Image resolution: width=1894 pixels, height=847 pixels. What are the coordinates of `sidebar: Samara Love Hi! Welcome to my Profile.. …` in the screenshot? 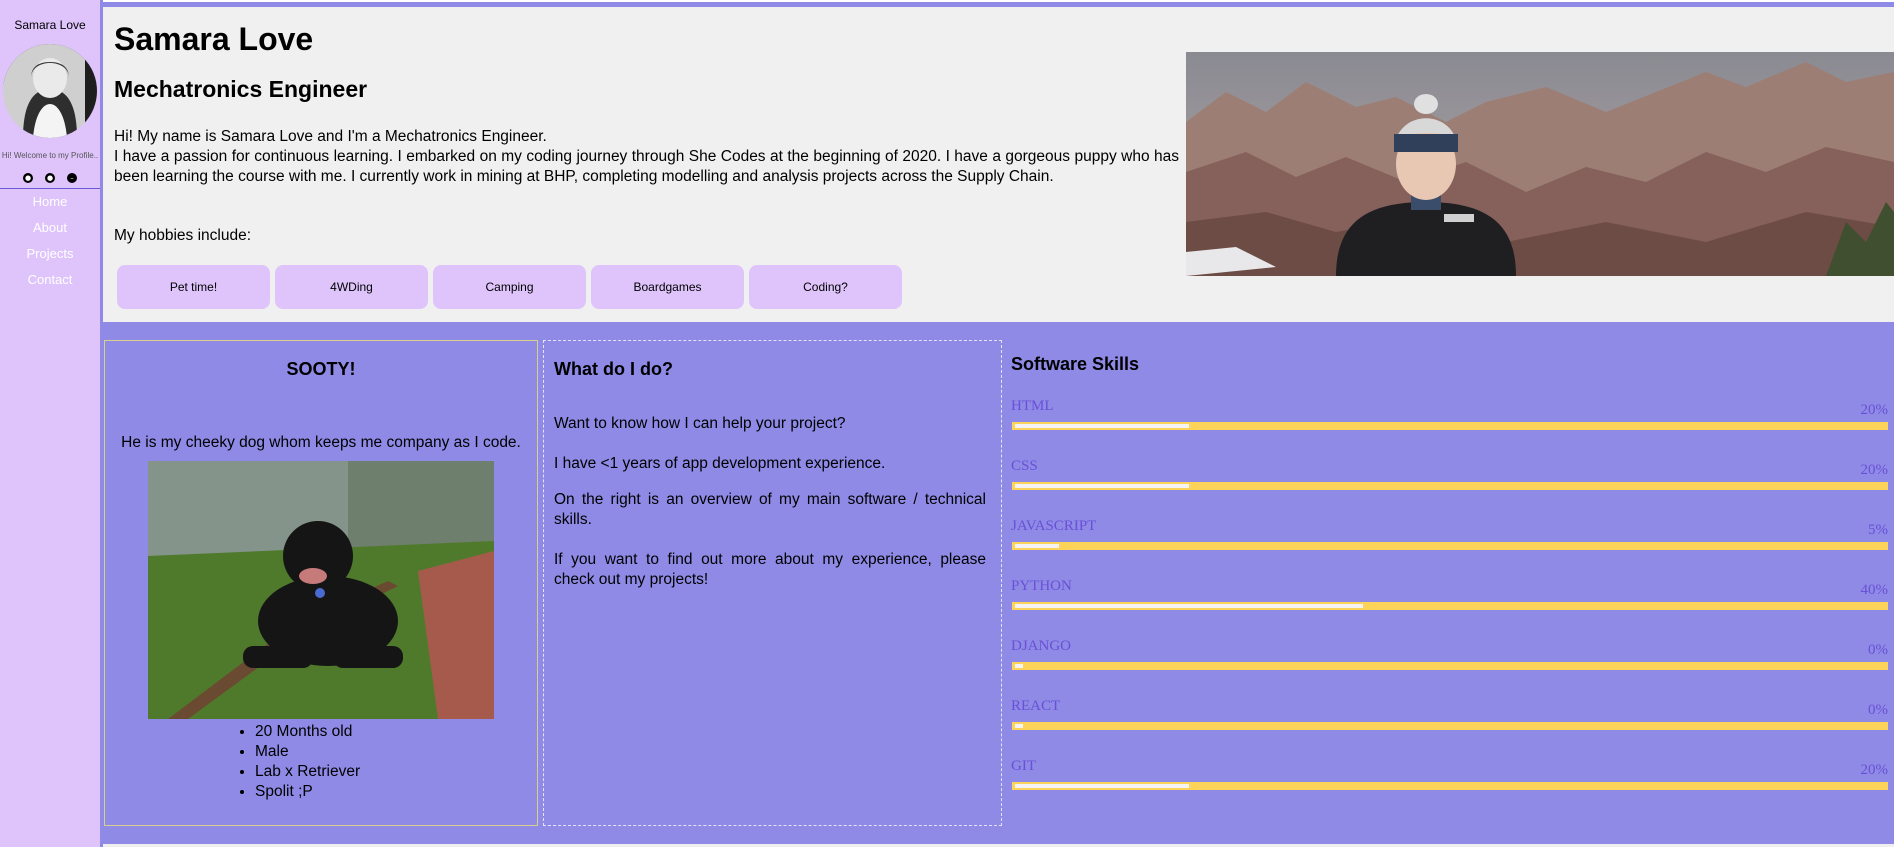 It's located at (50, 423).